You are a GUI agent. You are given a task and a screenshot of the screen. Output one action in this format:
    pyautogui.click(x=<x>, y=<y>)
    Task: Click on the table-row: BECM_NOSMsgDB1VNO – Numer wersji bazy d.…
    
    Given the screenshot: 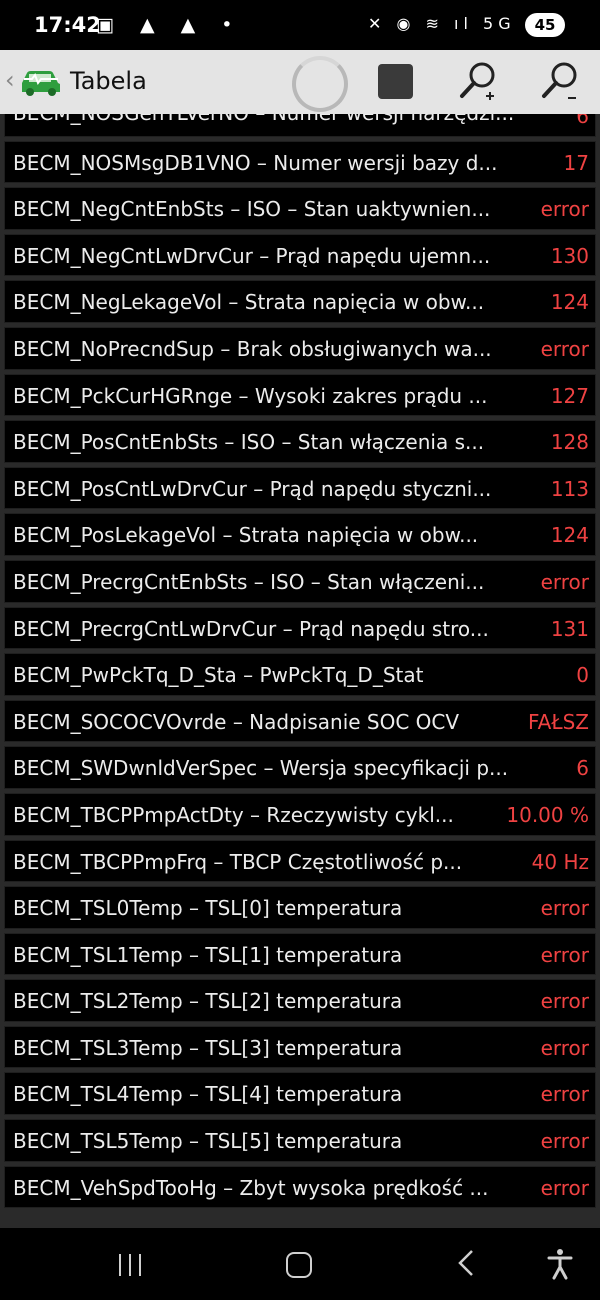 What is the action you would take?
    pyautogui.click(x=300, y=162)
    